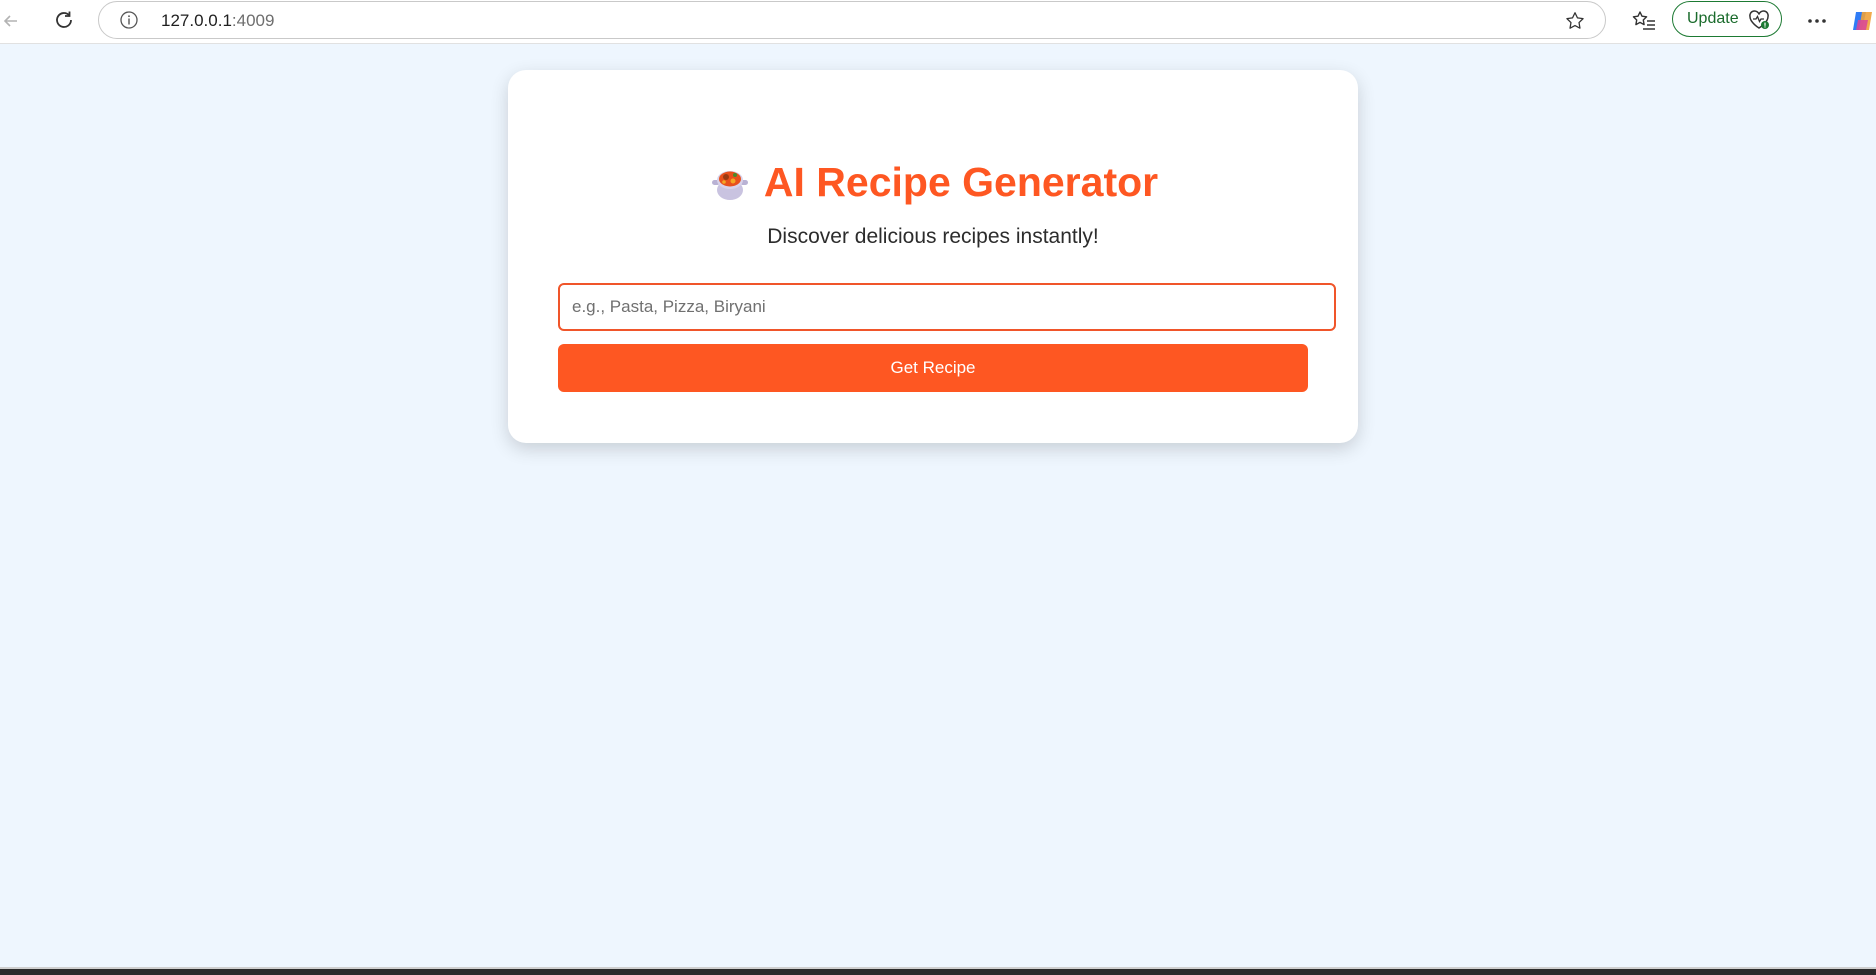 The height and width of the screenshot is (975, 1876). What do you see at coordinates (196, 20) in the screenshot?
I see `url-host: 127.0.0.1` at bounding box center [196, 20].